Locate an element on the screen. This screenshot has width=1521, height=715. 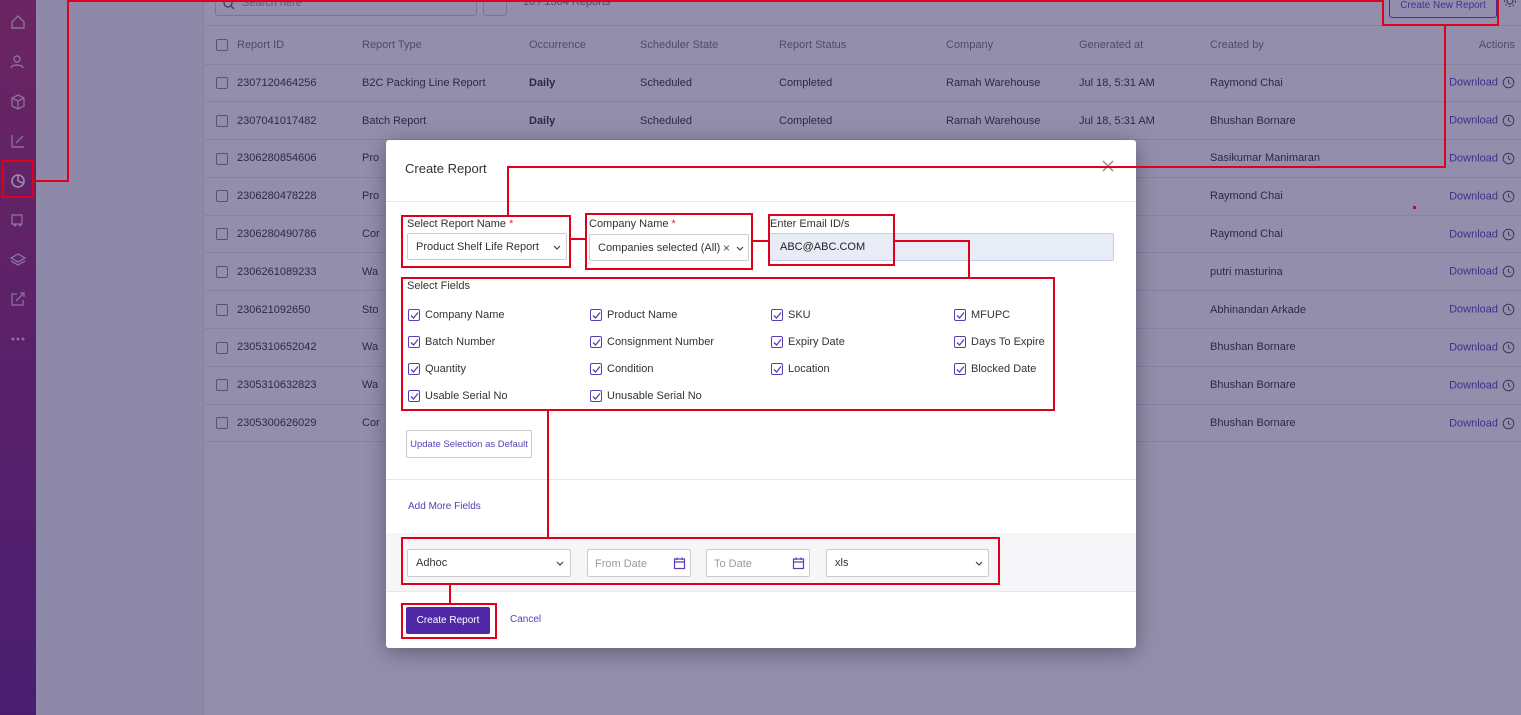
modal-title: Create Report is located at coordinates (446, 168).